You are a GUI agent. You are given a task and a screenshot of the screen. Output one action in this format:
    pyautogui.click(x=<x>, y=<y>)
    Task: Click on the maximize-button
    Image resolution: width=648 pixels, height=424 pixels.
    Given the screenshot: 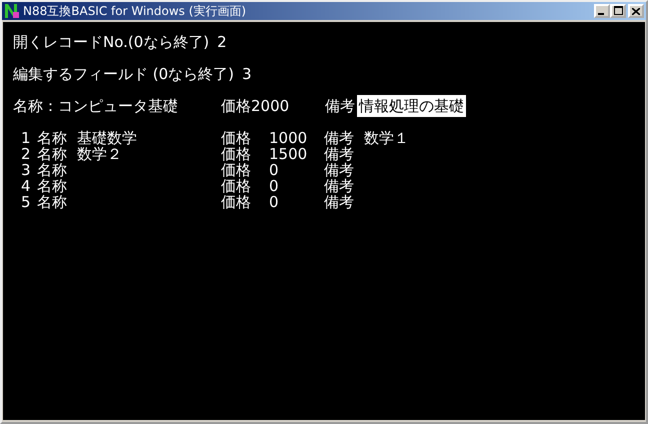 What is the action you would take?
    pyautogui.click(x=618, y=11)
    